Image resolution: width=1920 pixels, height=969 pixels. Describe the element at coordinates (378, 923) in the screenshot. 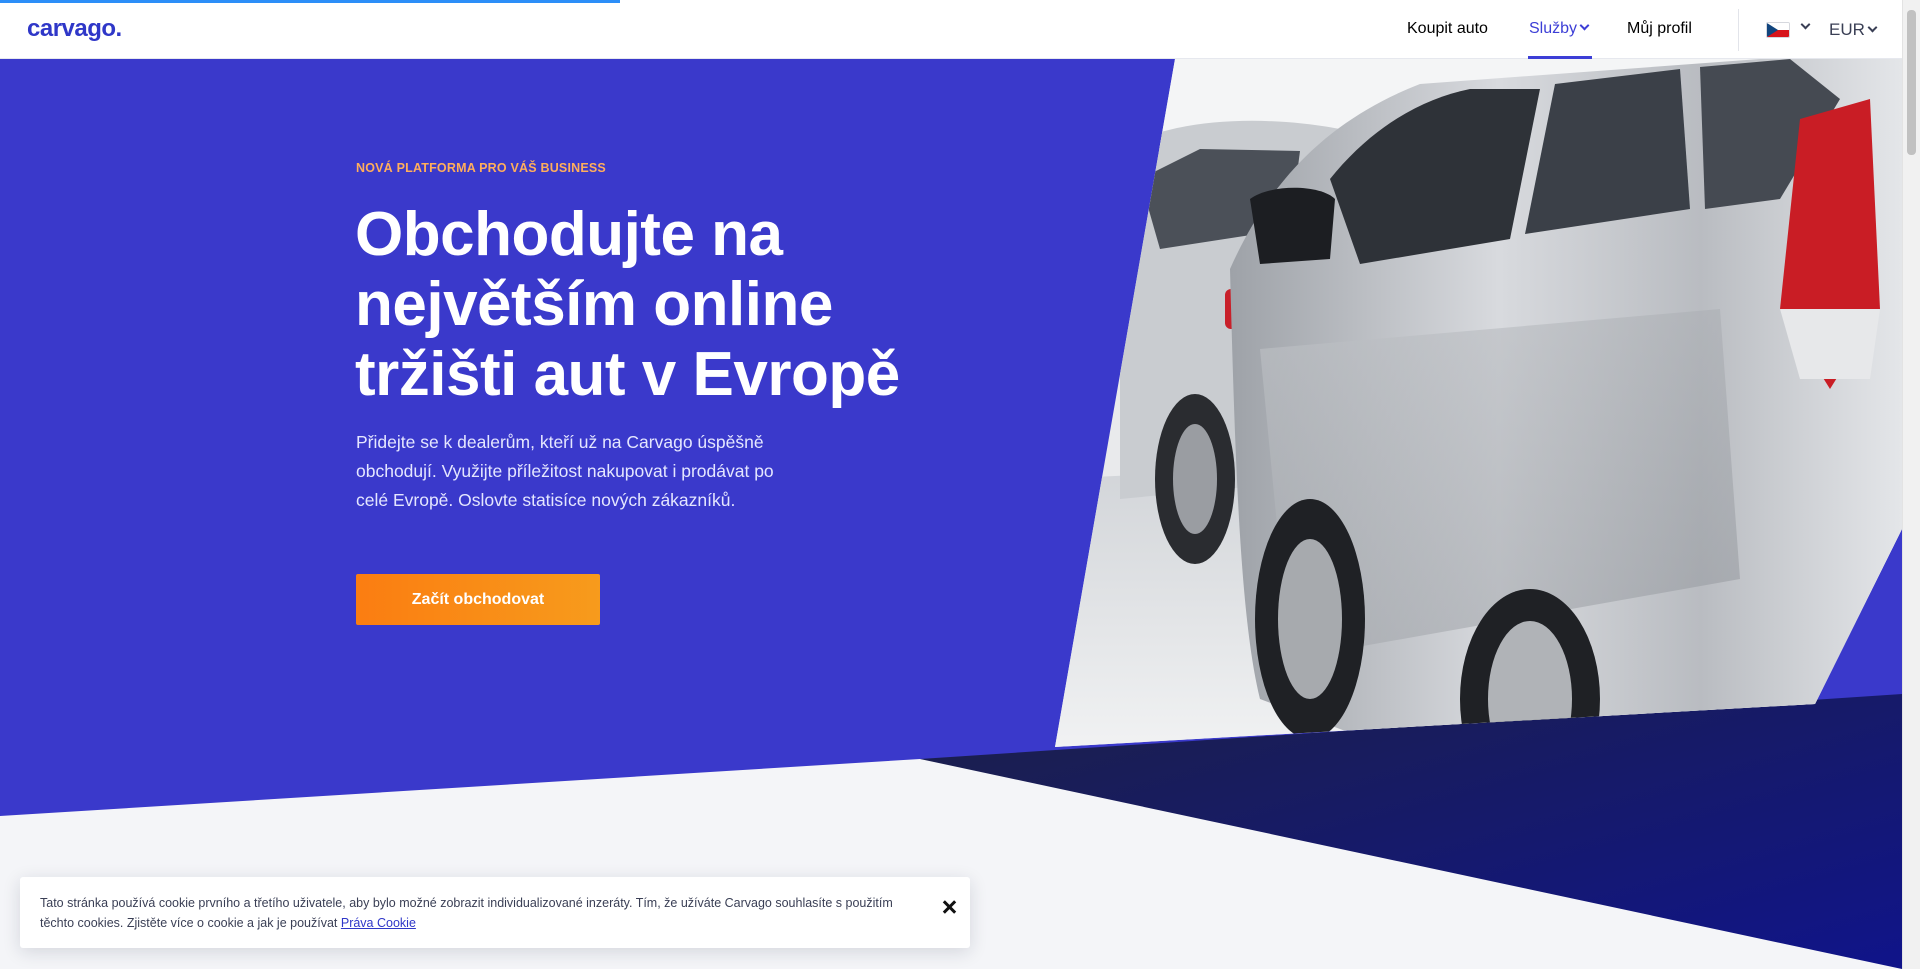

I see `cookie-policy-link: Práva Cookie` at that location.